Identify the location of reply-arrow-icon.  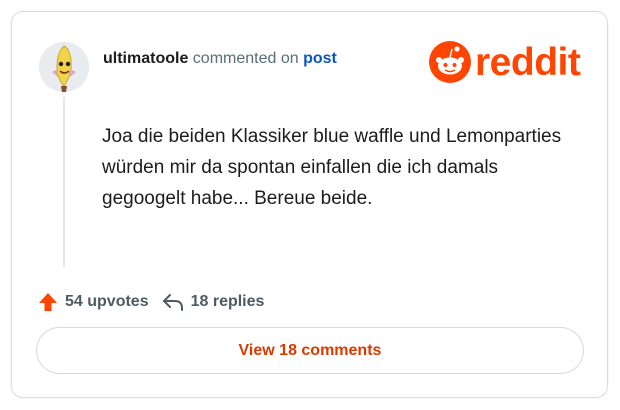
(173, 302).